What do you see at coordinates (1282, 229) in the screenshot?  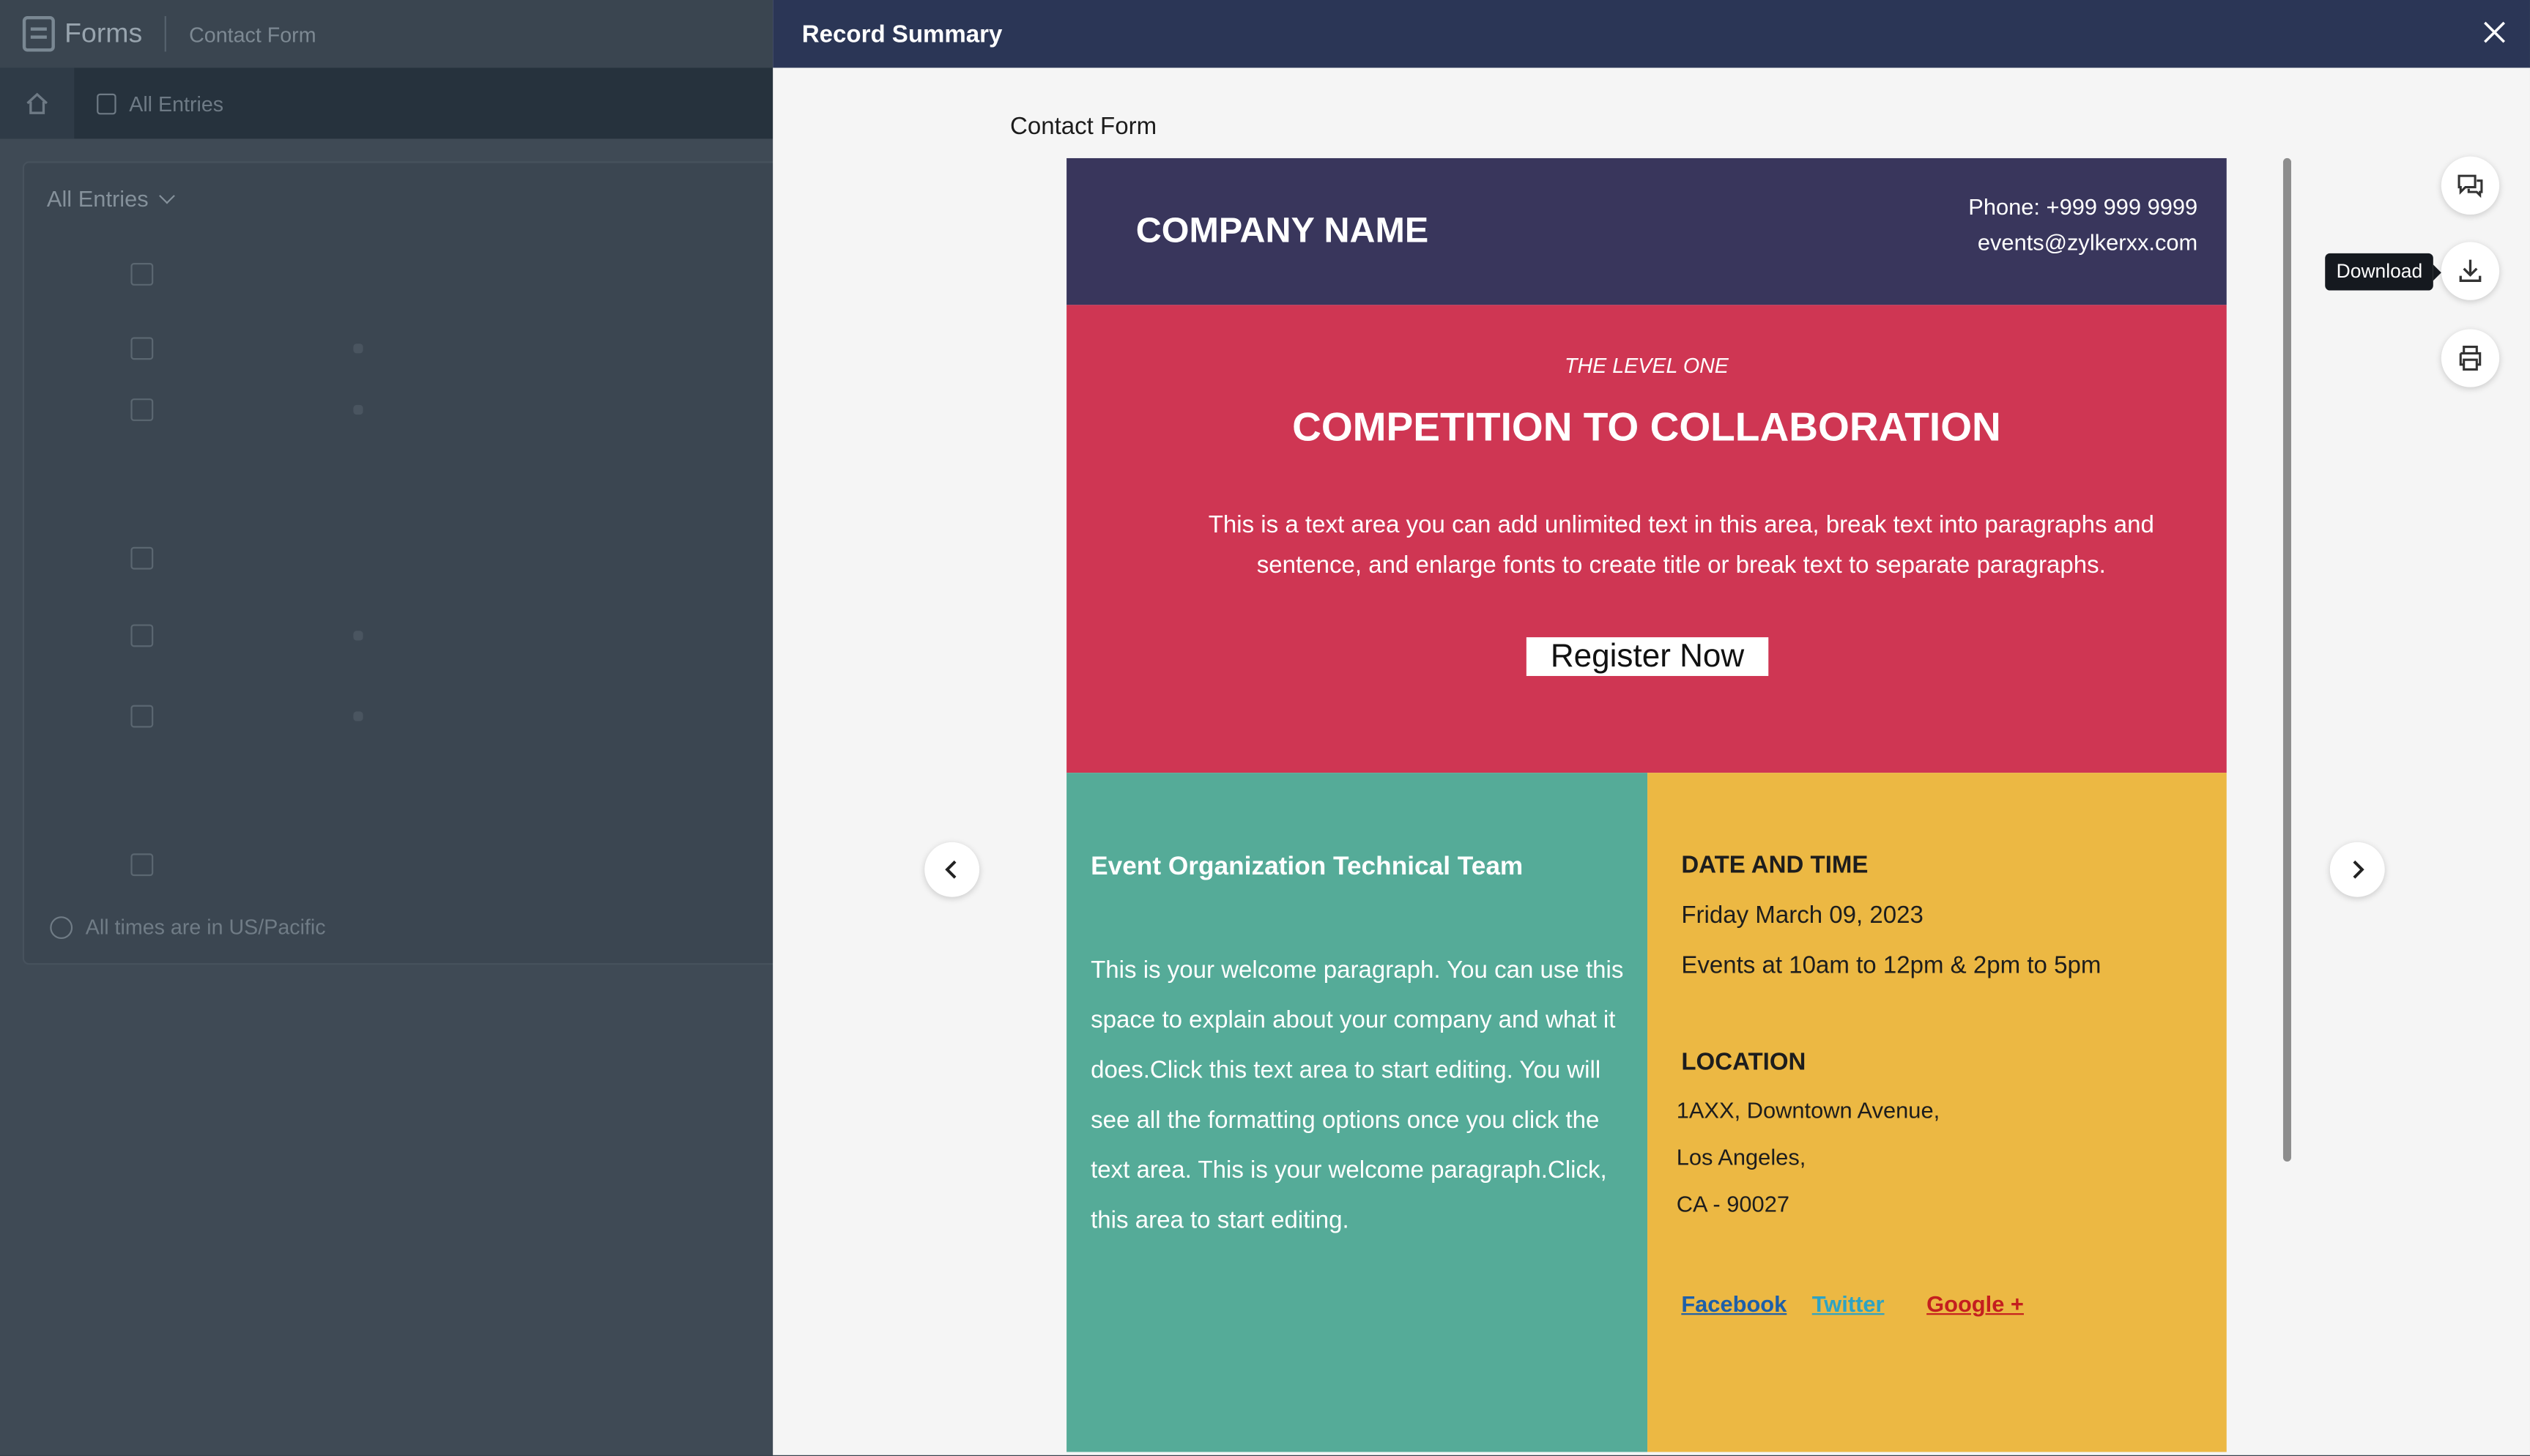 I see `company-name: COMPANY NAME` at bounding box center [1282, 229].